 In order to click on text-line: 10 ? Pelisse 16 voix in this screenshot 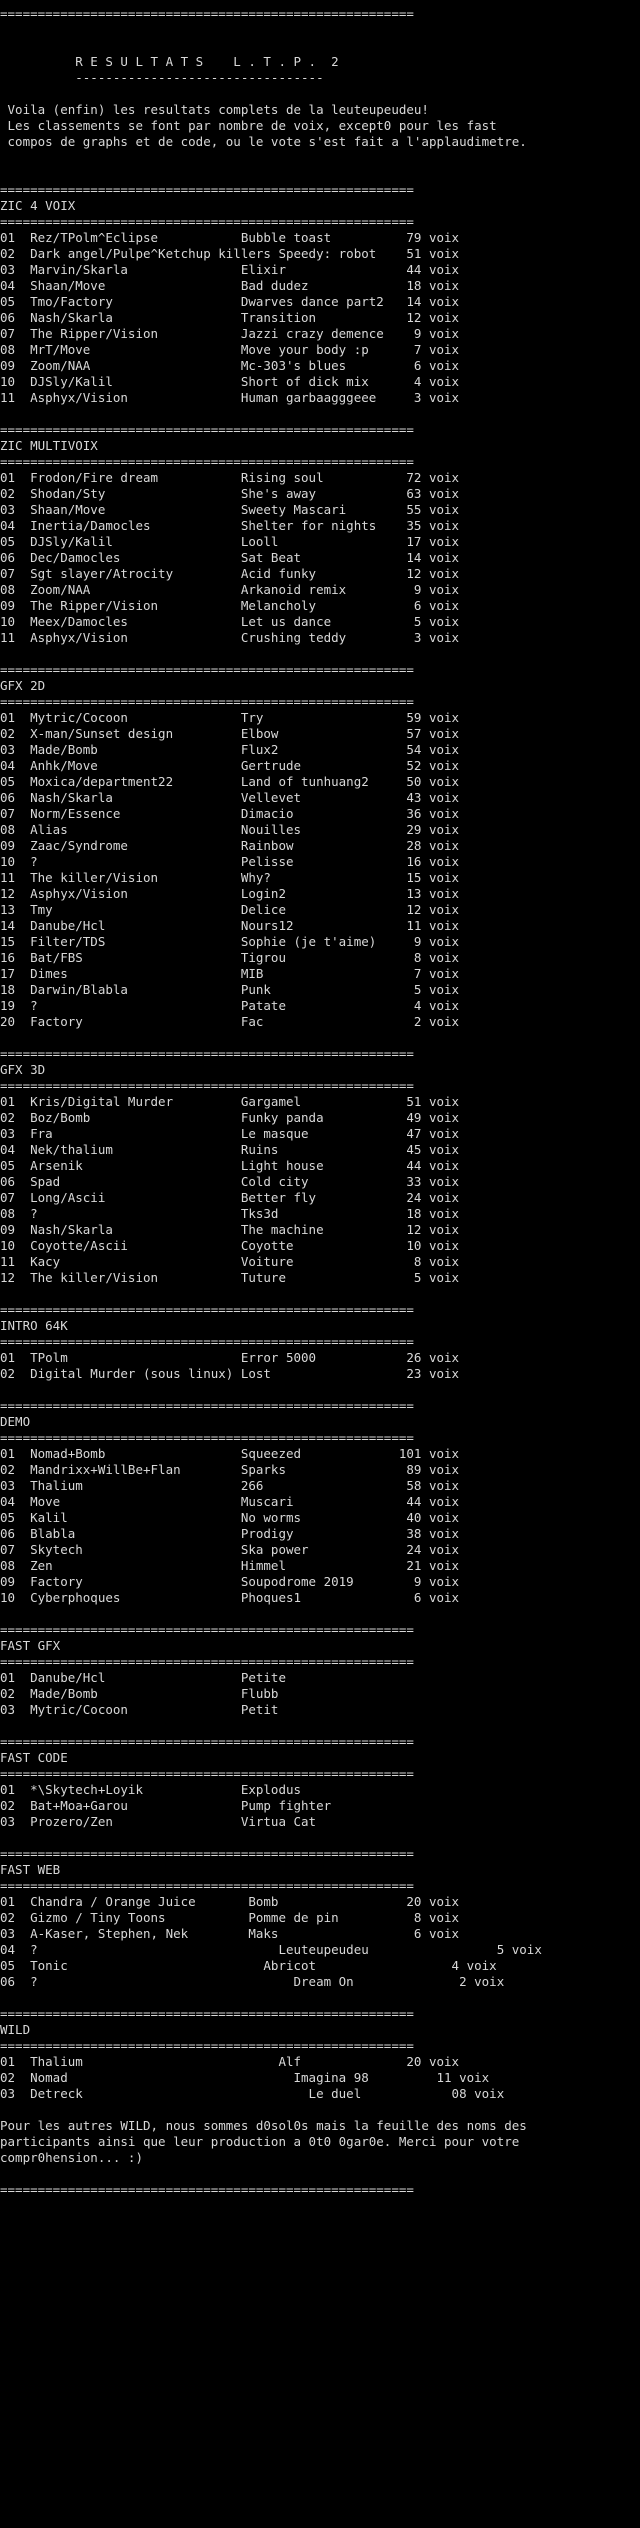, I will do `click(230, 861)`.